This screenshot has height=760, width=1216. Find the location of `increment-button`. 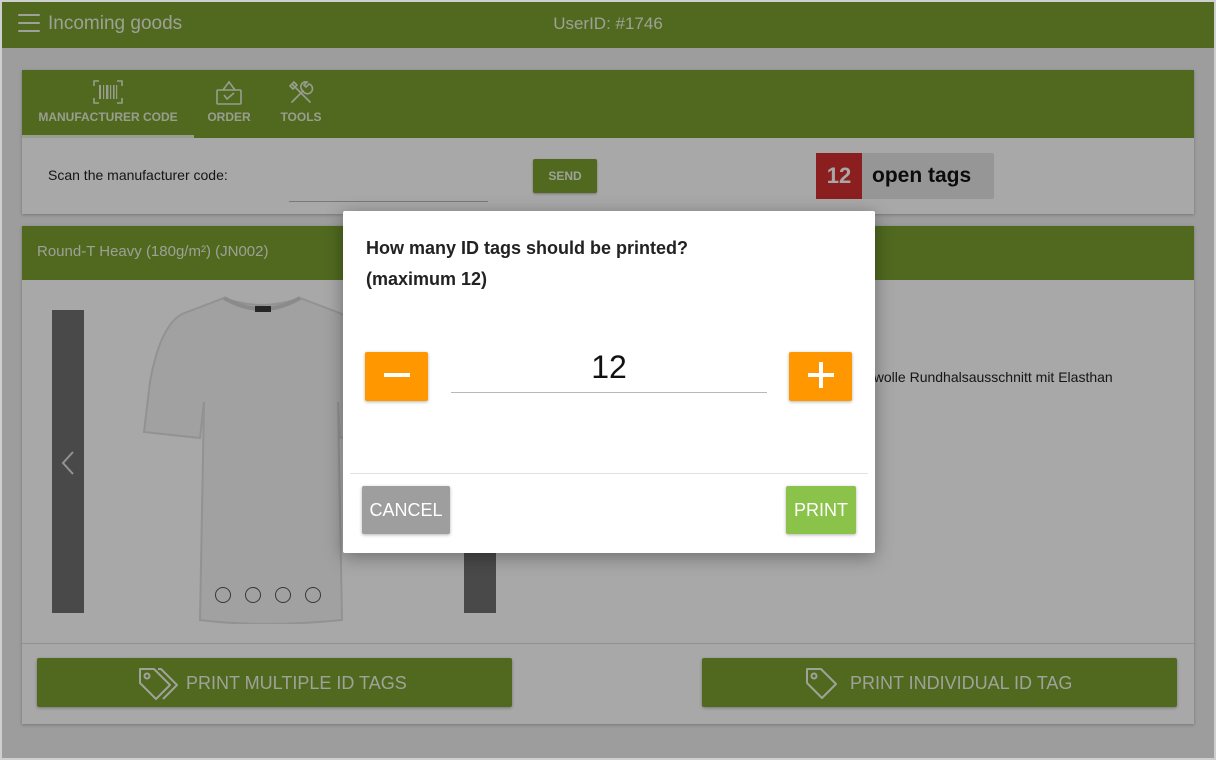

increment-button is located at coordinates (820, 376).